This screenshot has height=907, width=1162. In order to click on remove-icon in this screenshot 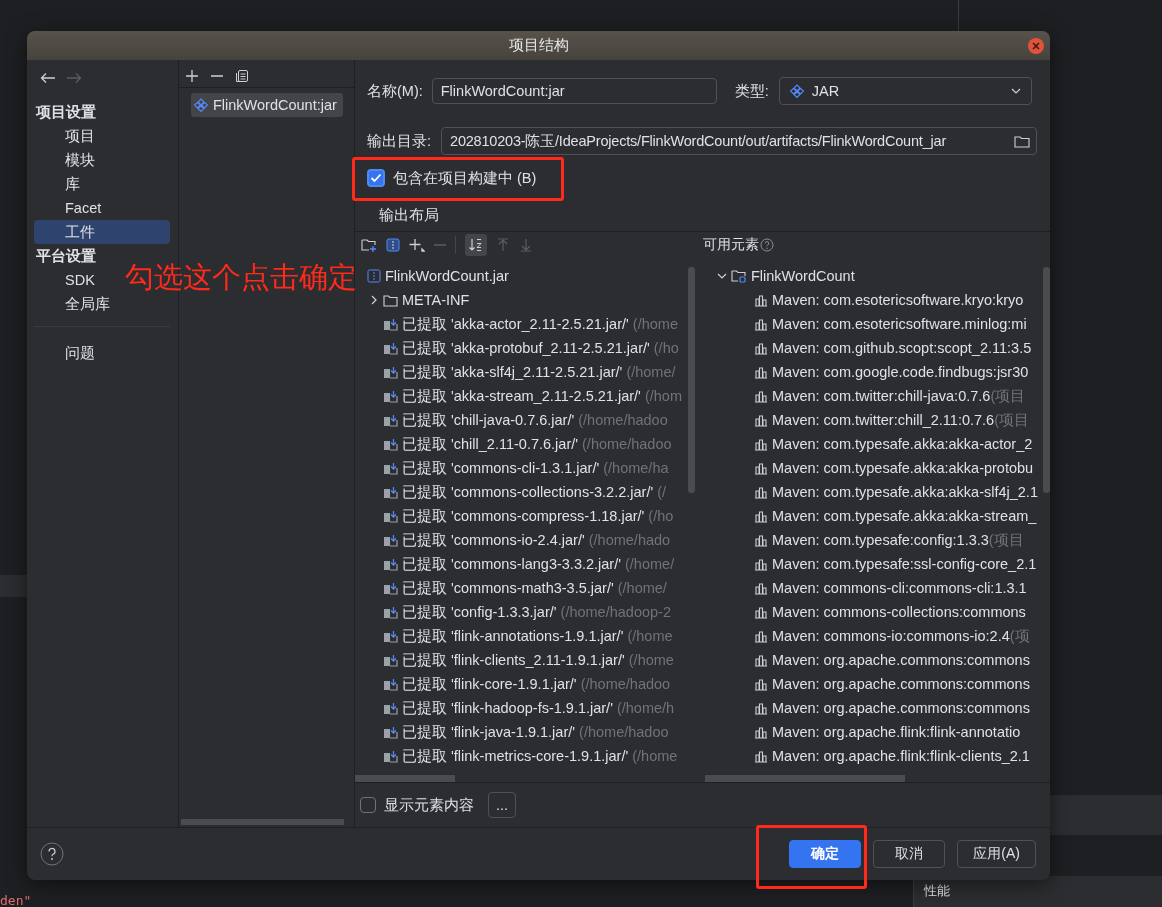, I will do `click(217, 75)`.